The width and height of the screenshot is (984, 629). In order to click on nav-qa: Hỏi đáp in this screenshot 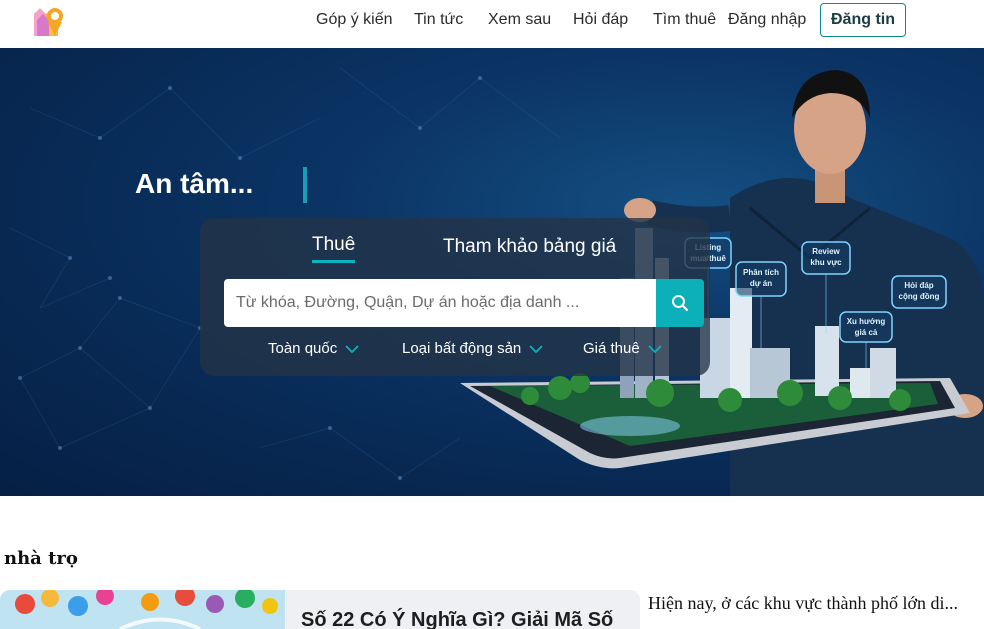, I will do `click(600, 20)`.